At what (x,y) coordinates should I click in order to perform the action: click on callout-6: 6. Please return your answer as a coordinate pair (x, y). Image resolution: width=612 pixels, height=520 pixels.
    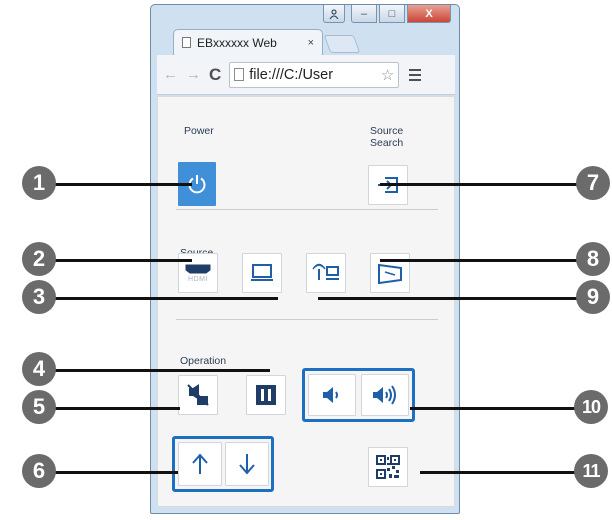
    Looking at the image, I should click on (39, 471).